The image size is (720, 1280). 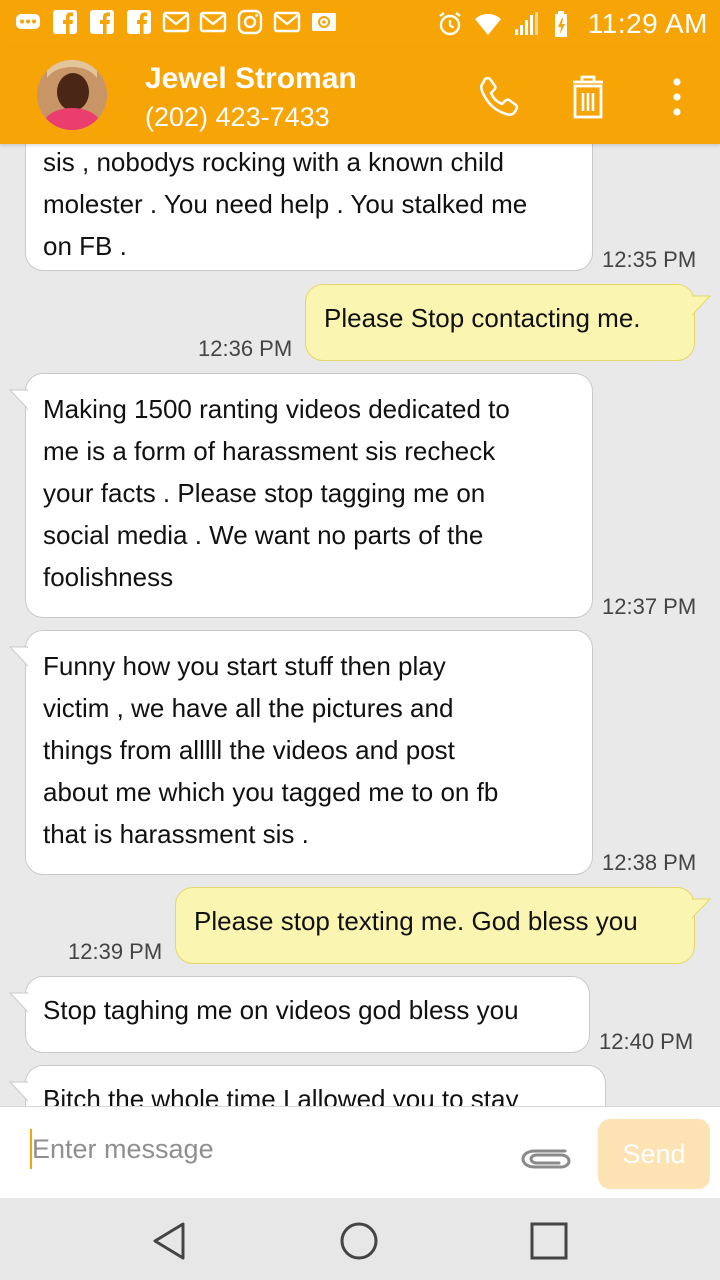 I want to click on paperclip-icon, so click(x=546, y=1159).